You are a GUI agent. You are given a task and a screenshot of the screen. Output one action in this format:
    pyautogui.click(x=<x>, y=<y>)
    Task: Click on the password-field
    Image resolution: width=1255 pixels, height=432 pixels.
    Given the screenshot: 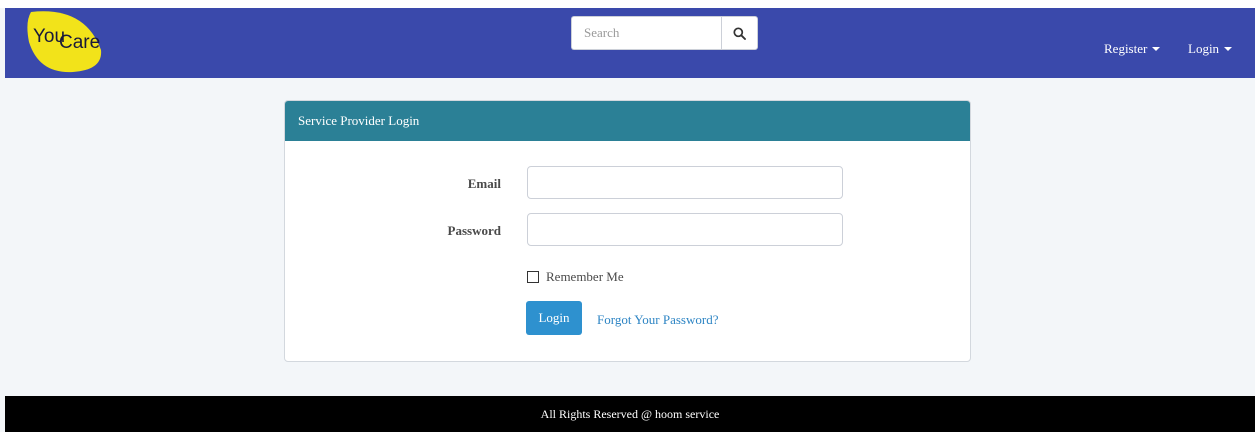 What is the action you would take?
    pyautogui.click(x=685, y=229)
    